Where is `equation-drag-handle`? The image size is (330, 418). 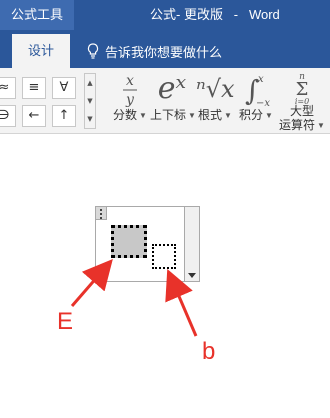
equation-drag-handle is located at coordinates (101, 213).